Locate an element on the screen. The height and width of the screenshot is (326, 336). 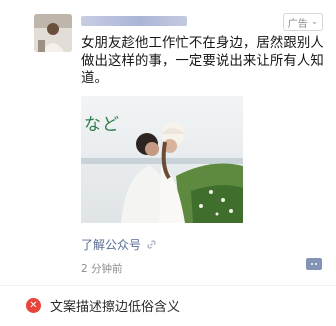
follow-account-link: 了解公众号 is located at coordinates (119, 244).